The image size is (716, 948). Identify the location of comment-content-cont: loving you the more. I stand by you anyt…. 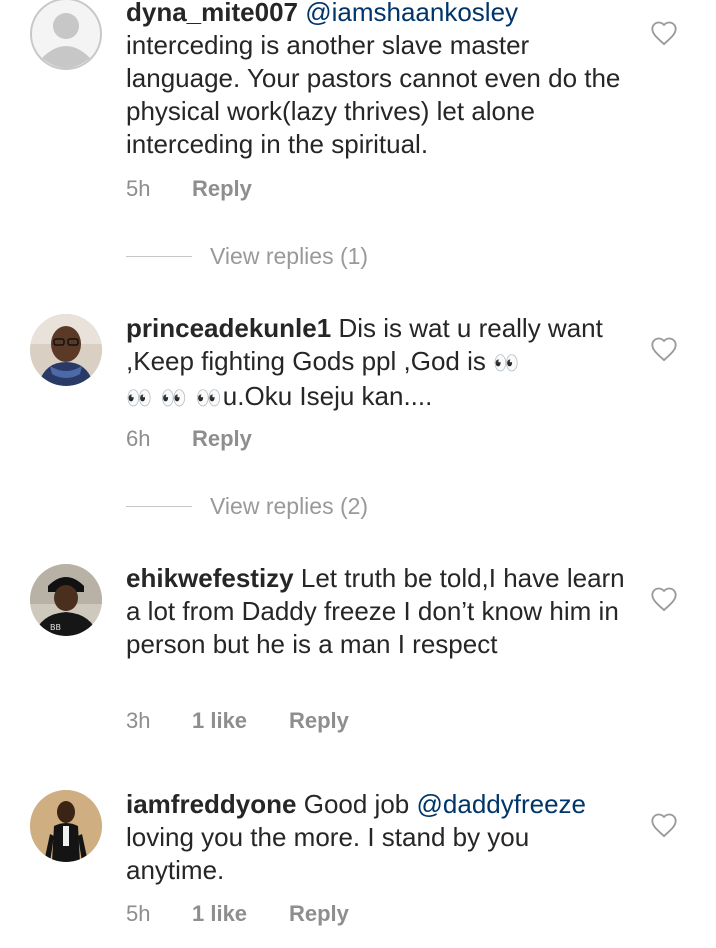
(328, 853).